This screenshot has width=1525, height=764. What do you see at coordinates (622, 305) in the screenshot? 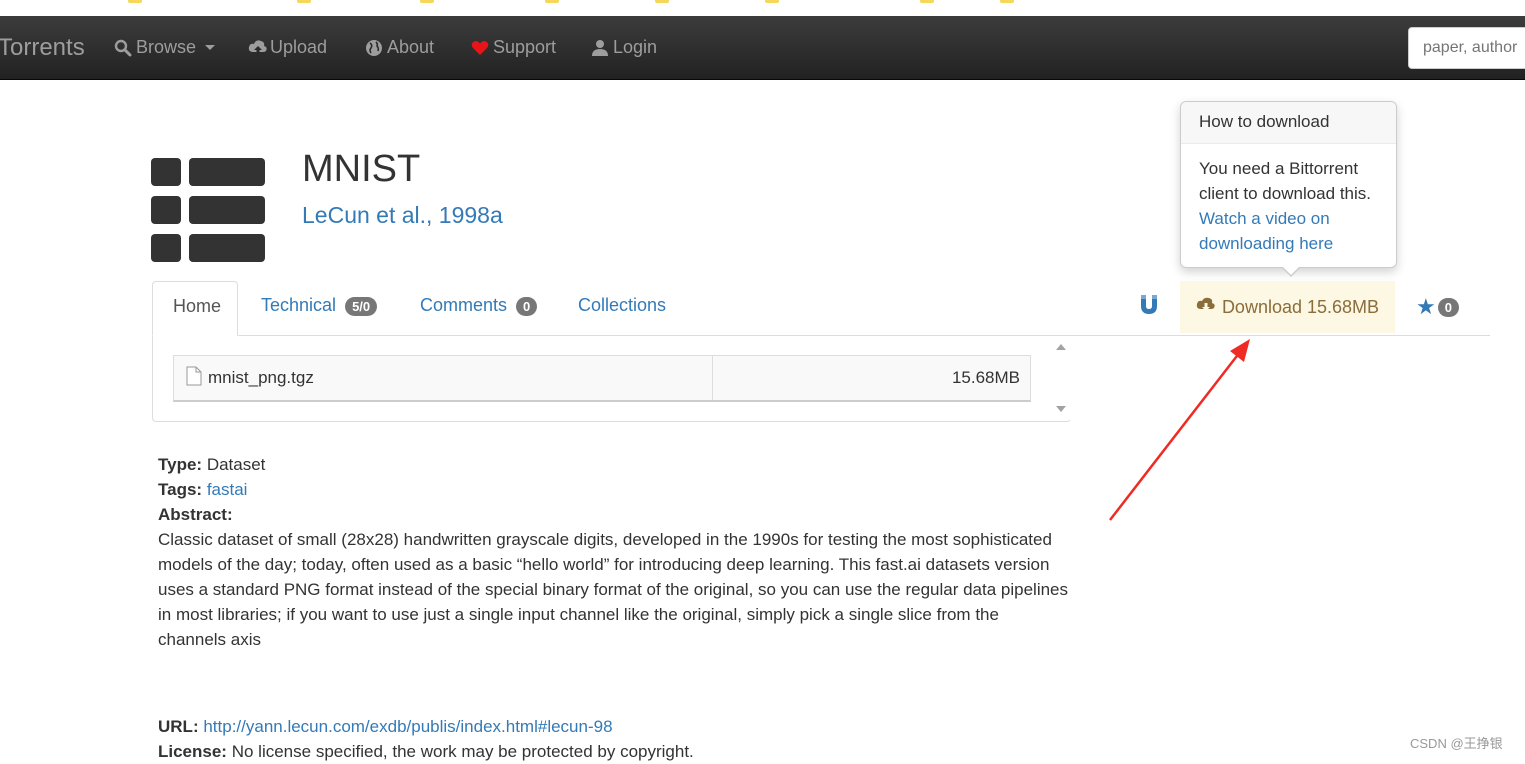
I see `tab-collections-label: Collections` at bounding box center [622, 305].